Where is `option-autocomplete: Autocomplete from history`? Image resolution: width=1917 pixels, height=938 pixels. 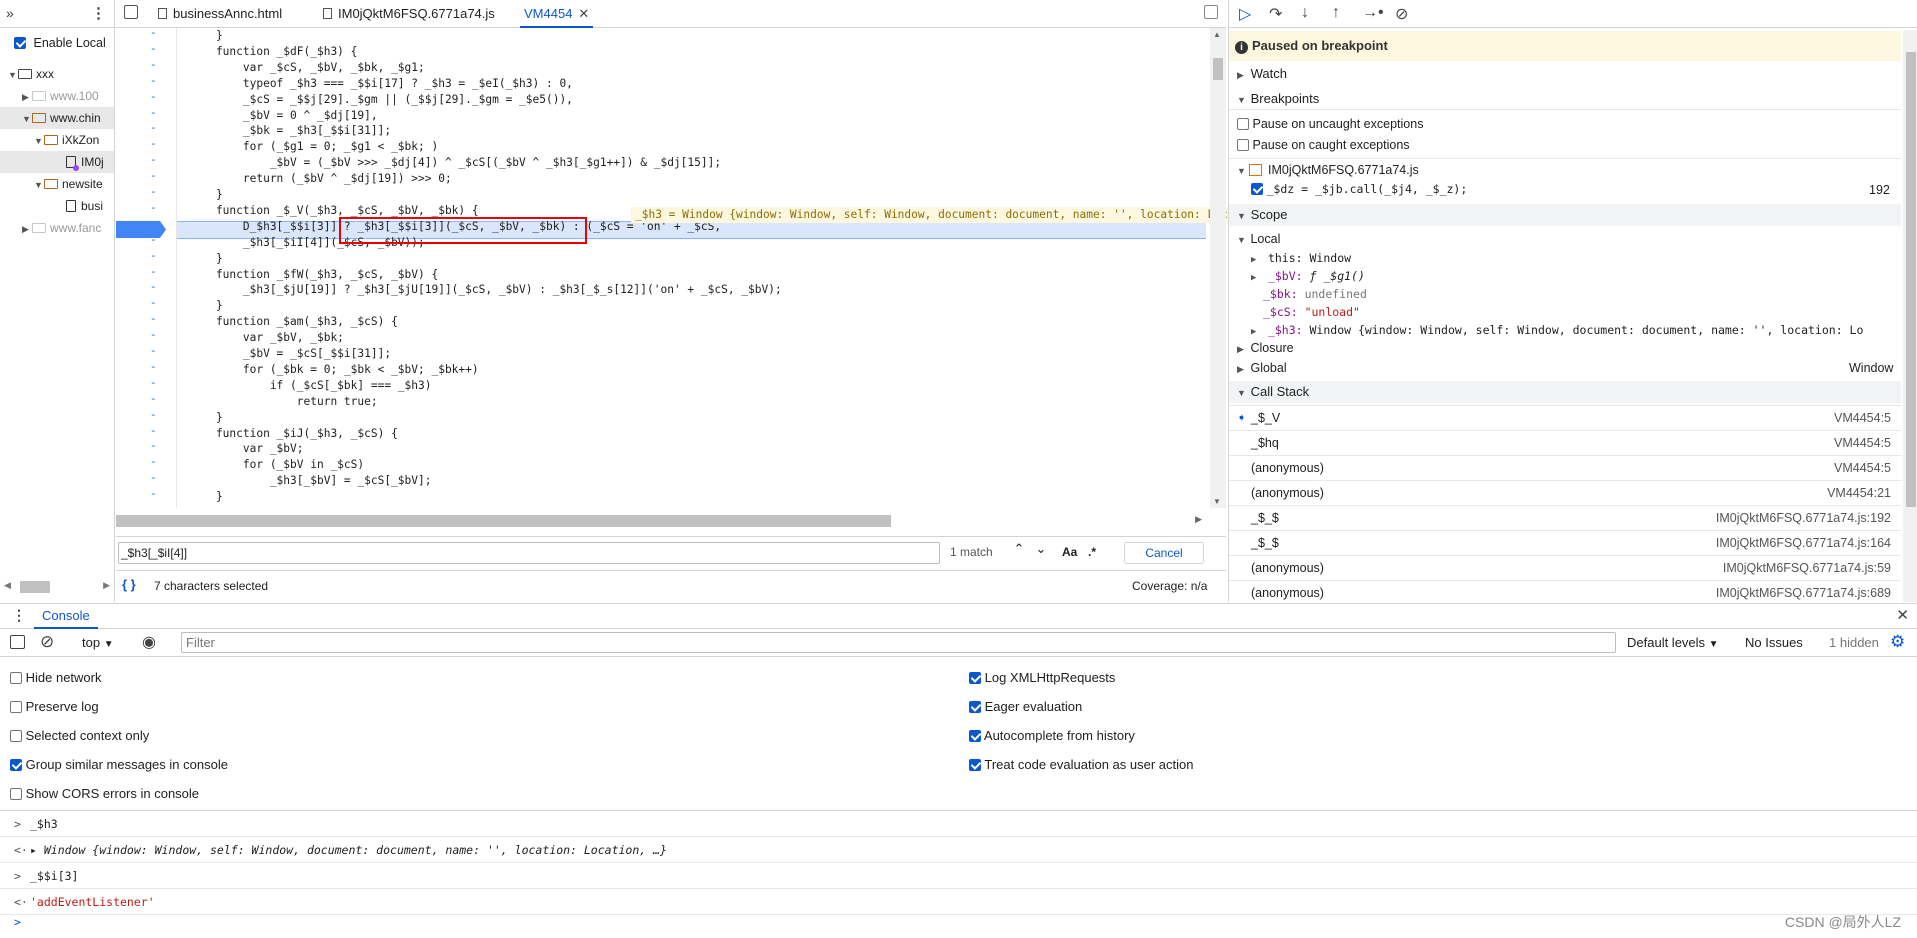 option-autocomplete: Autocomplete from history is located at coordinates (1052, 735).